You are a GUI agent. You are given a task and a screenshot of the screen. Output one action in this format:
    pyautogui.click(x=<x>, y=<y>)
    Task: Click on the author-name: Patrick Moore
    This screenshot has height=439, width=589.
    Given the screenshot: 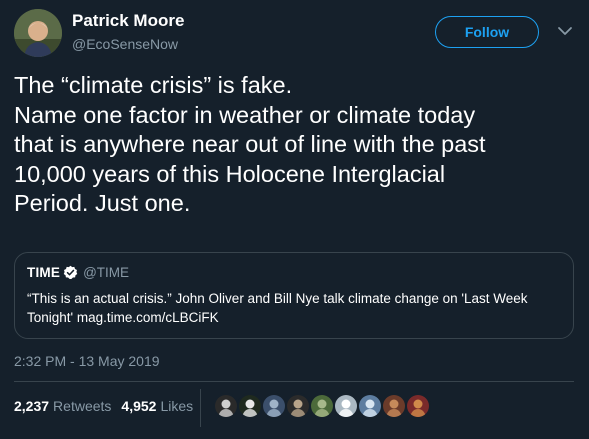 What is the action you would take?
    pyautogui.click(x=128, y=21)
    